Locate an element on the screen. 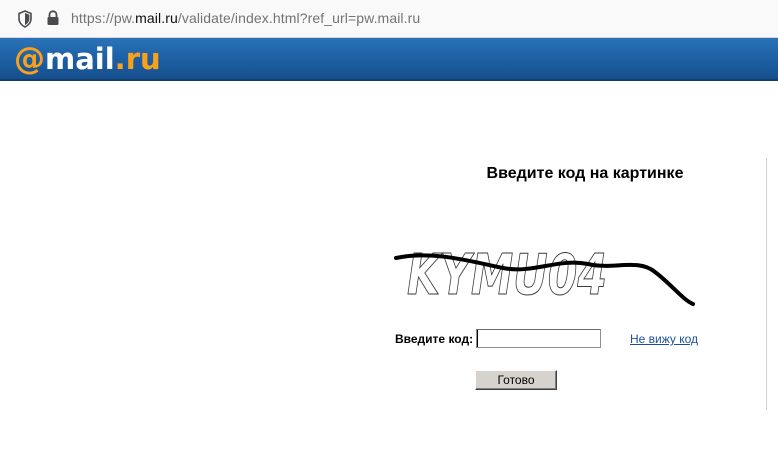 This screenshot has width=778, height=463. logo-at: @ is located at coordinates (29, 59).